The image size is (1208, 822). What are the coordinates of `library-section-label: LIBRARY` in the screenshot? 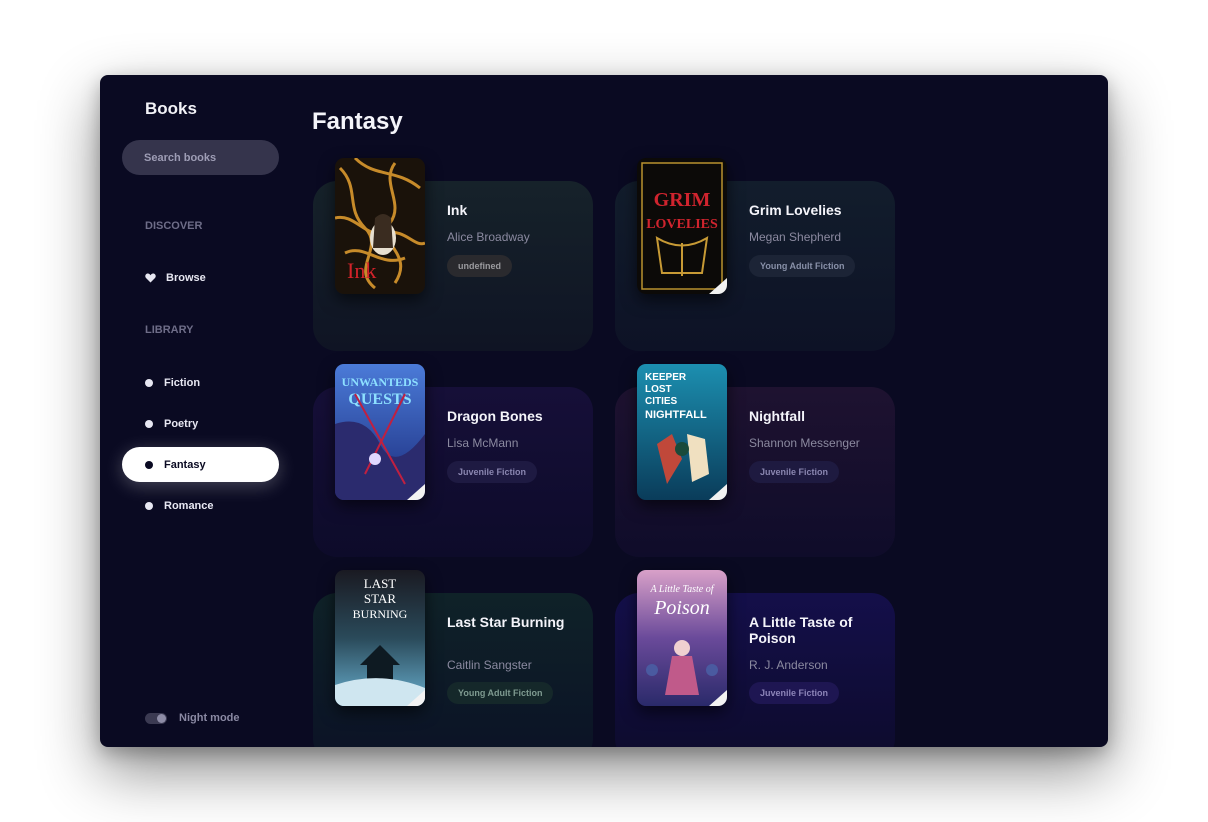 It's located at (169, 330).